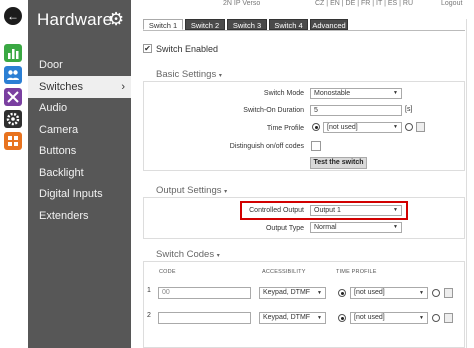  What do you see at coordinates (79, 65) in the screenshot?
I see `sidebar-item-door: Door` at bounding box center [79, 65].